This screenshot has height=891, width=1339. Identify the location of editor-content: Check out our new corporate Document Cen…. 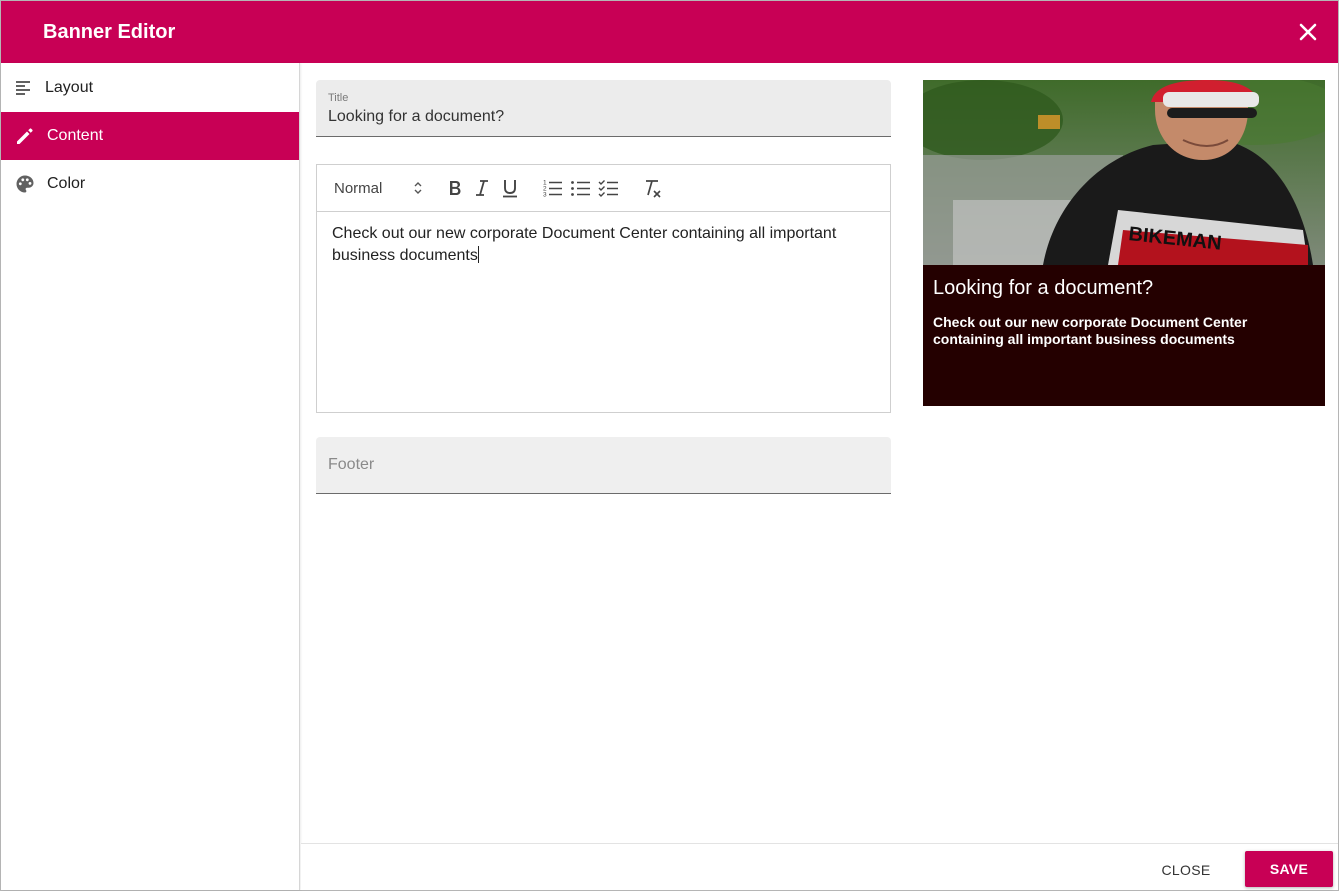
(602, 245).